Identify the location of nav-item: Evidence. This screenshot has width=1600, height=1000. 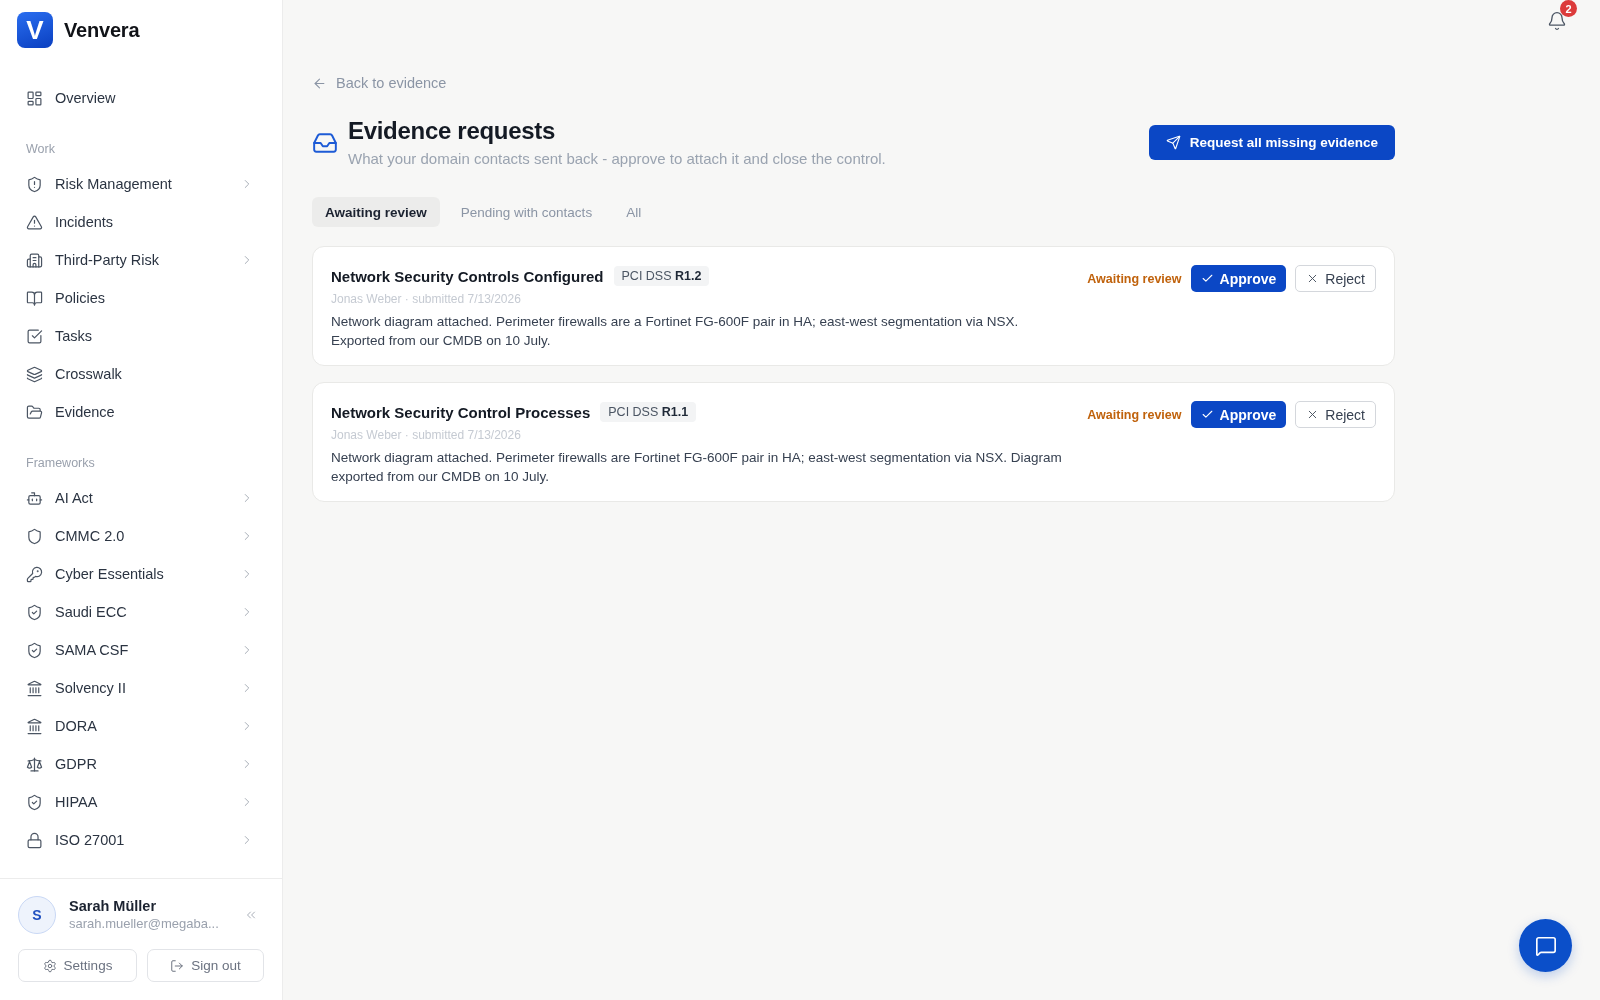
(141, 412).